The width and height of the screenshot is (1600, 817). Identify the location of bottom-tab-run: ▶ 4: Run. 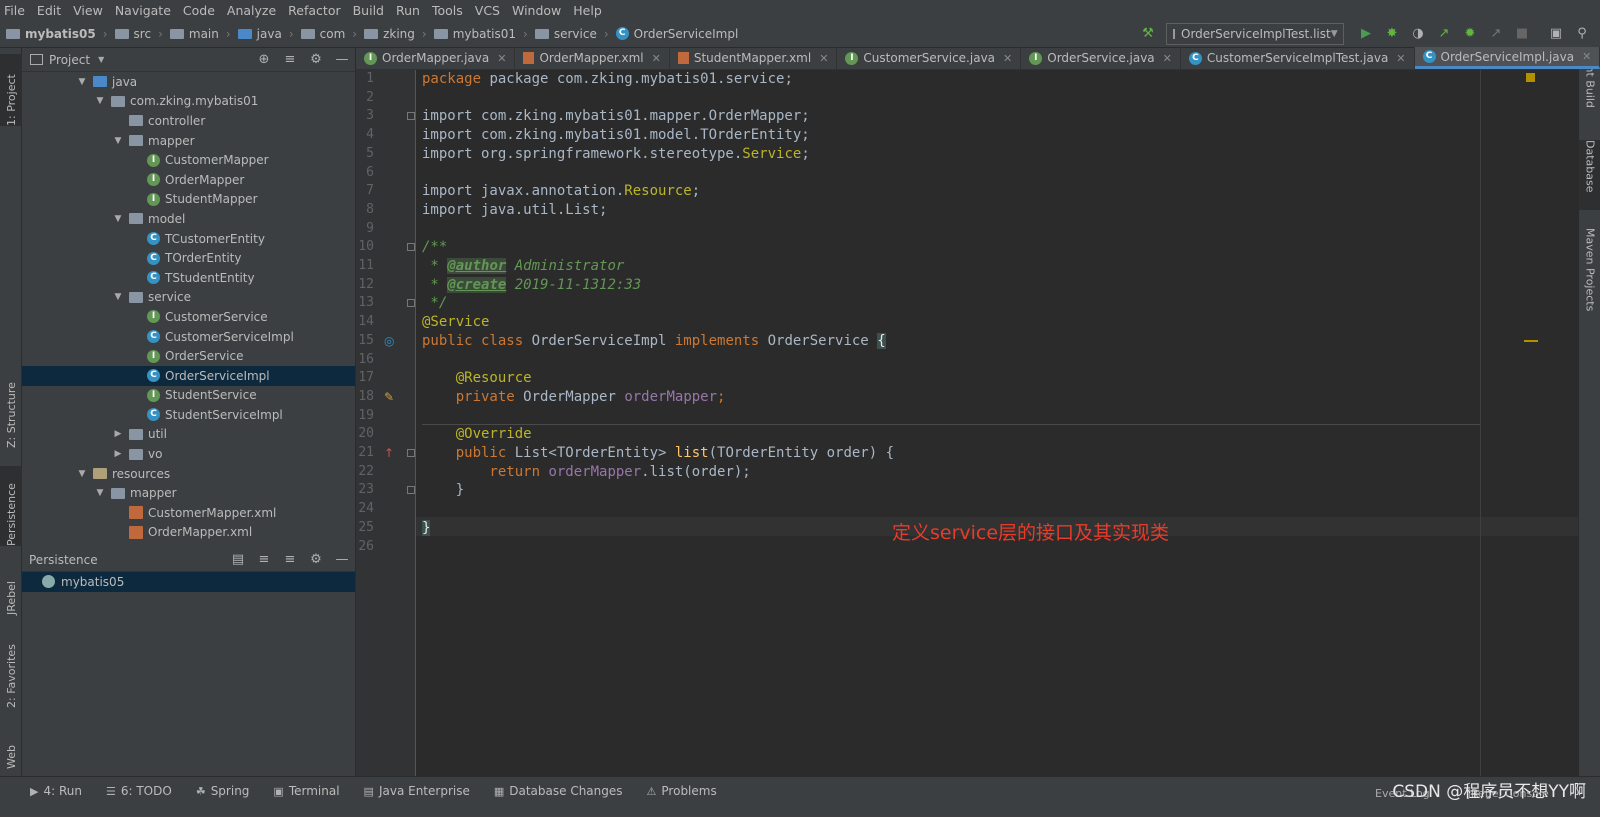
(56, 791).